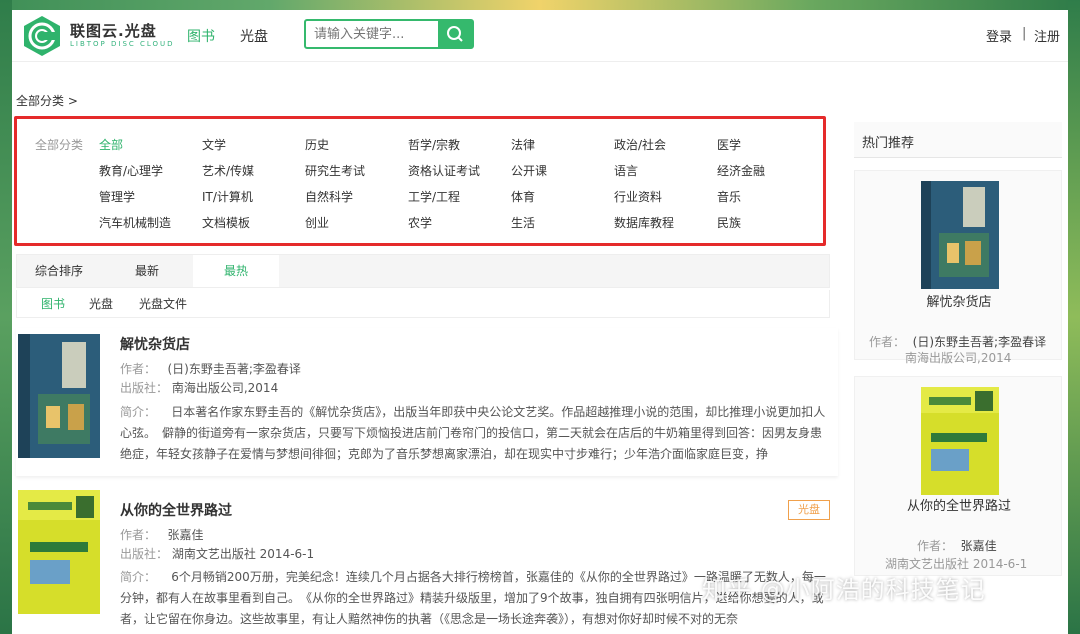  Describe the element at coordinates (317, 222) in the screenshot. I see `category-item: 创业` at that location.